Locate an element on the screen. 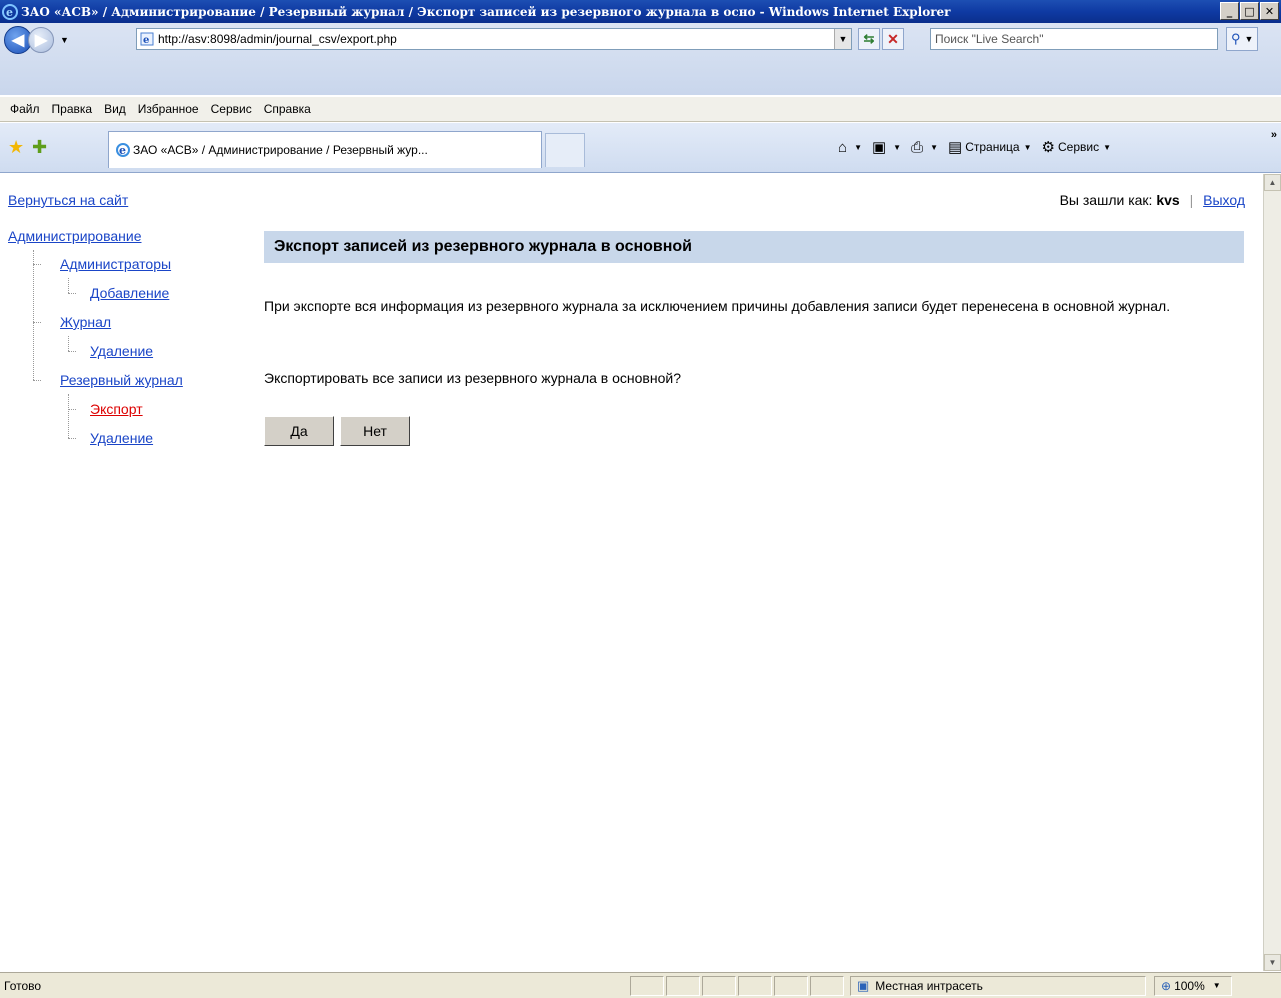 The height and width of the screenshot is (998, 1281). menu-view: Вид is located at coordinates (115, 109).